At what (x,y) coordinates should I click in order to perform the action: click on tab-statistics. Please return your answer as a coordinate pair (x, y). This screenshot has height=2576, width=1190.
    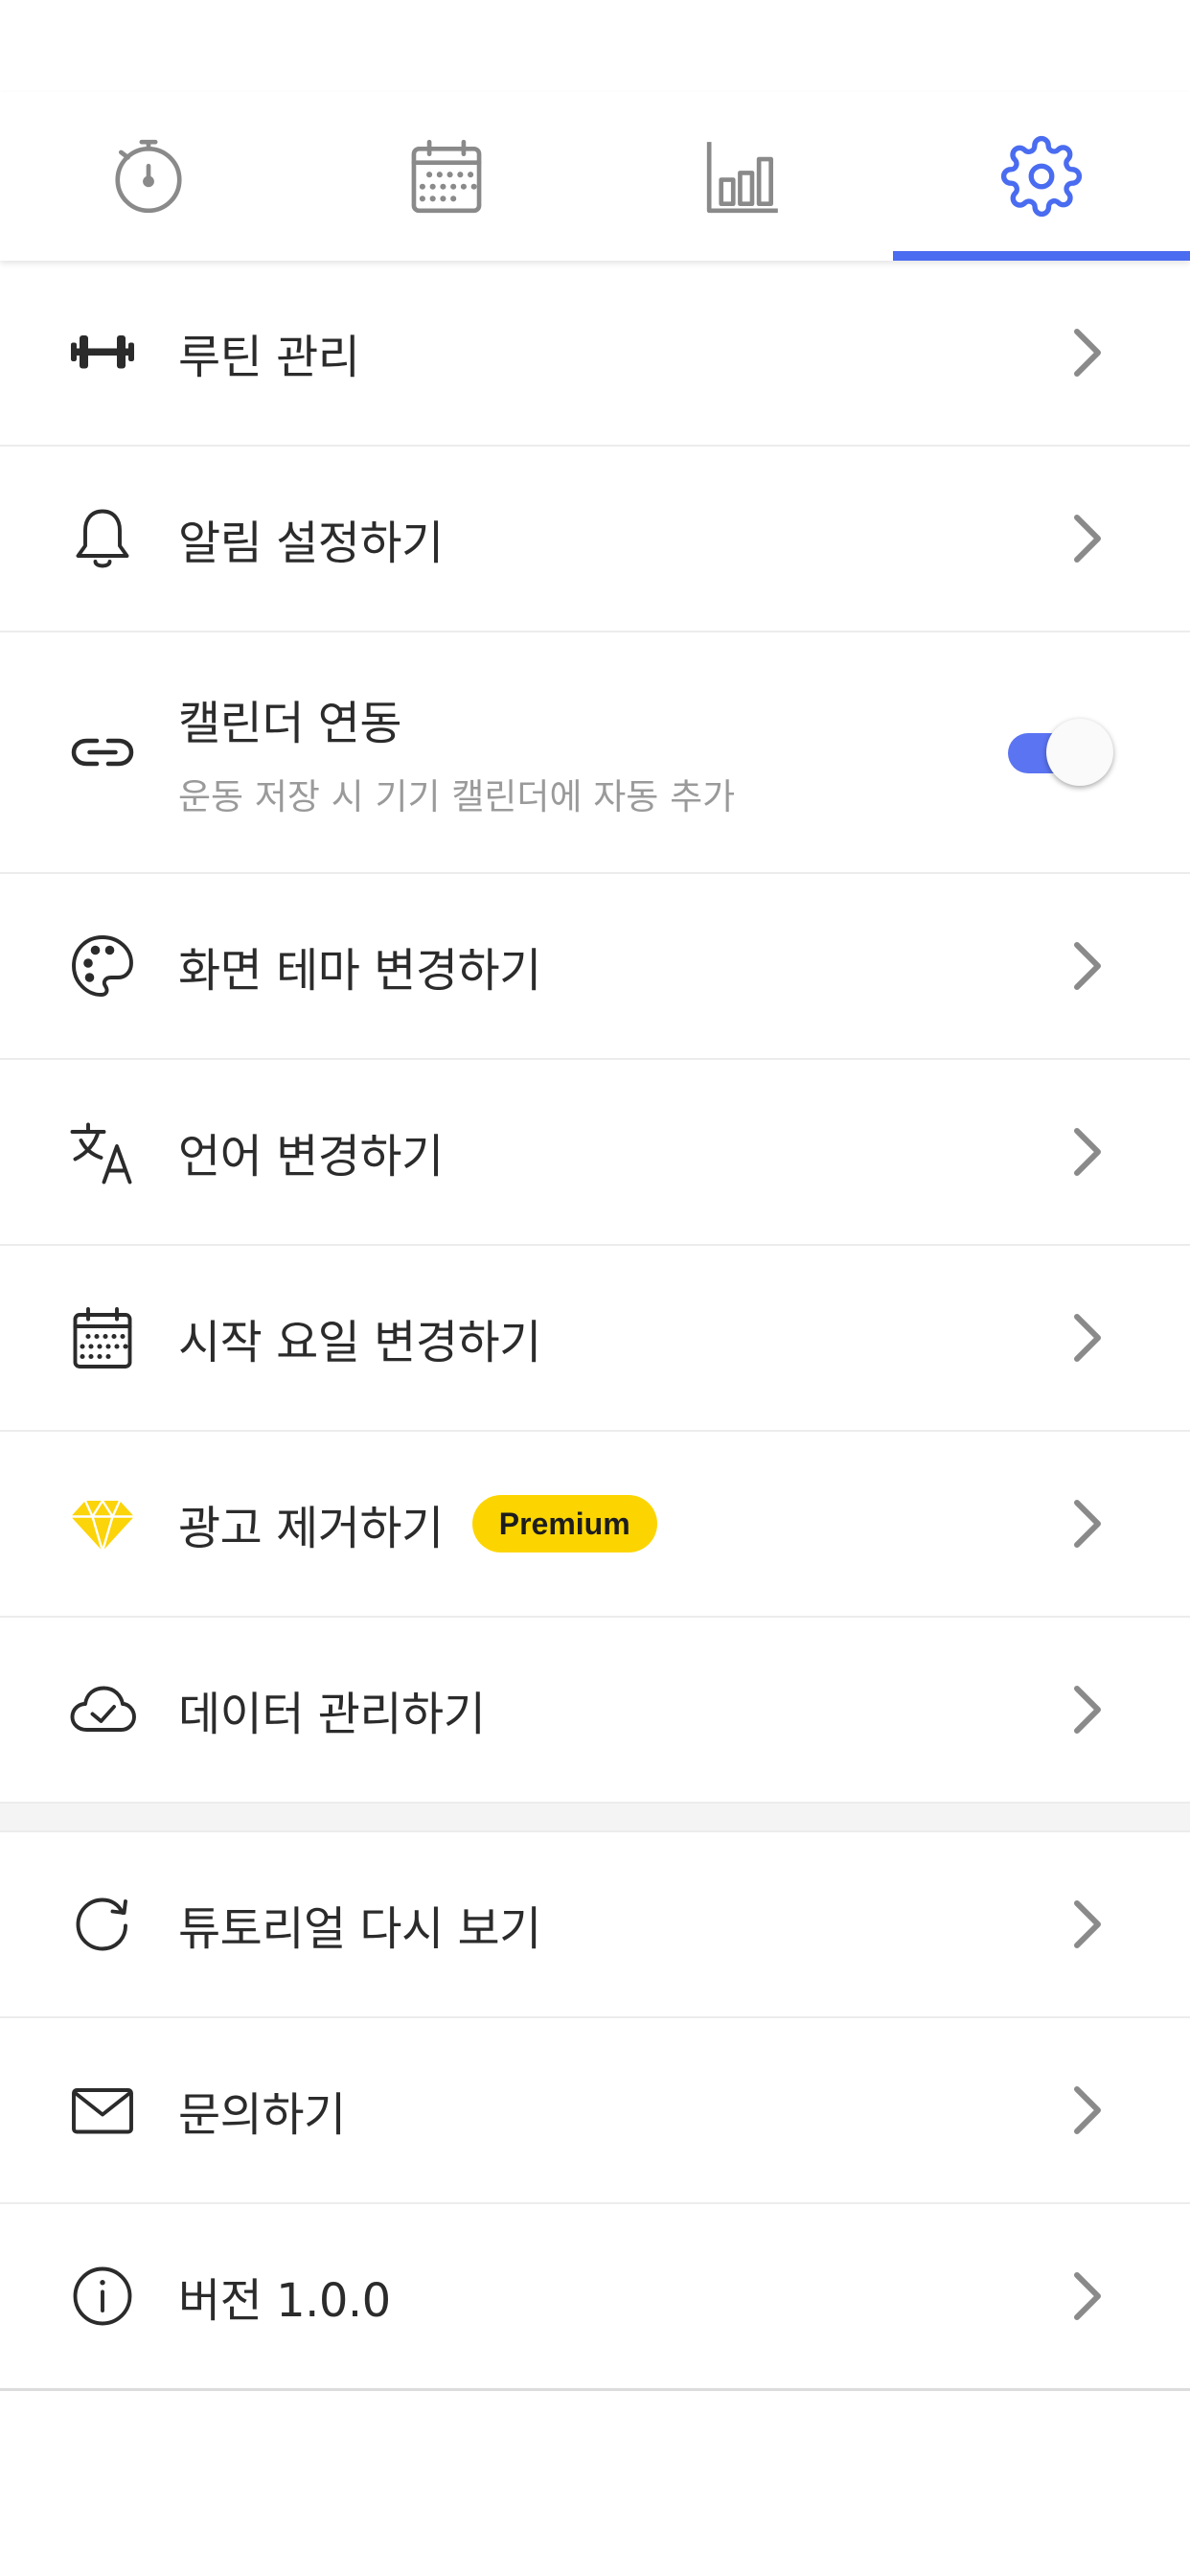
    Looking at the image, I should click on (744, 176).